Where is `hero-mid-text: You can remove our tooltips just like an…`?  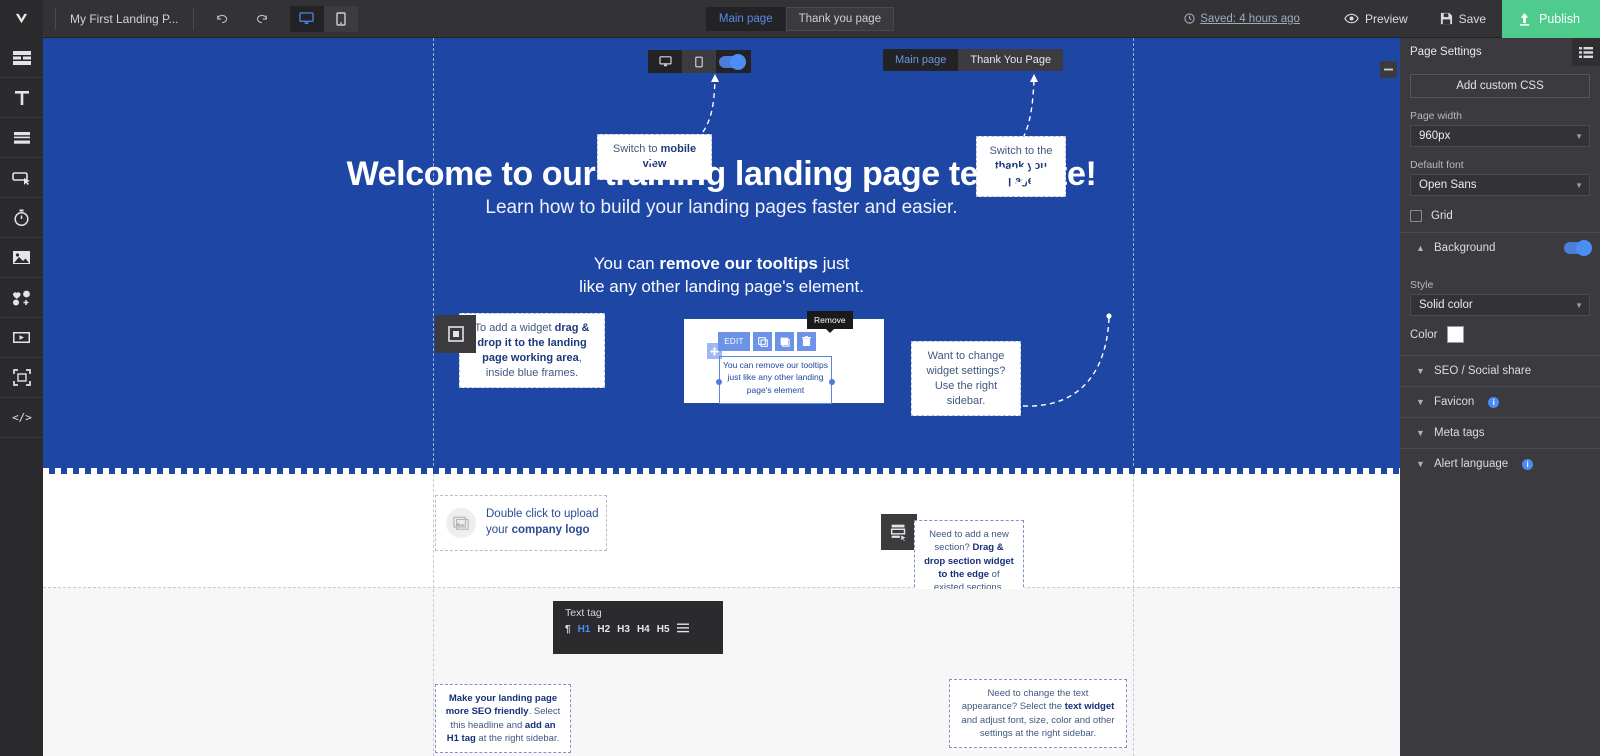
hero-mid-text: You can remove our tooltips just like an… is located at coordinates (721, 276).